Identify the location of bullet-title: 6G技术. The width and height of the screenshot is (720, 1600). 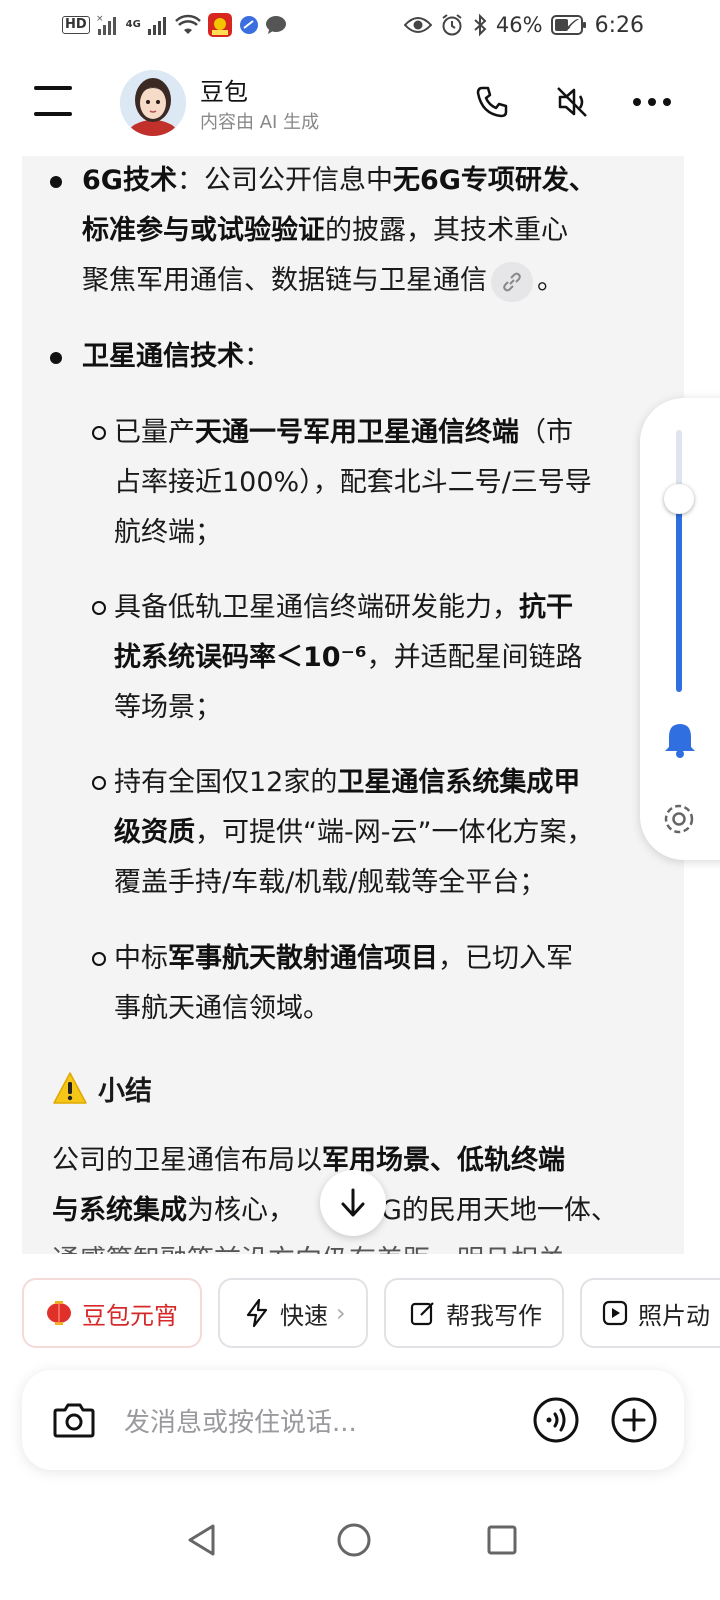
(129, 180).